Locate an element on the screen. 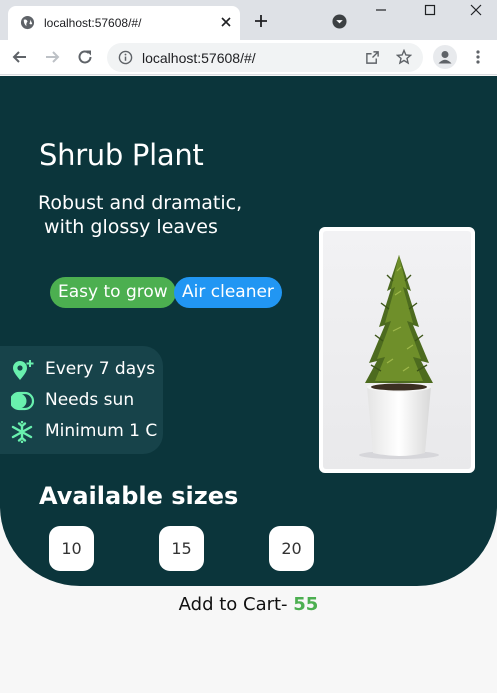  snowflake-icon is located at coordinates (22, 432).